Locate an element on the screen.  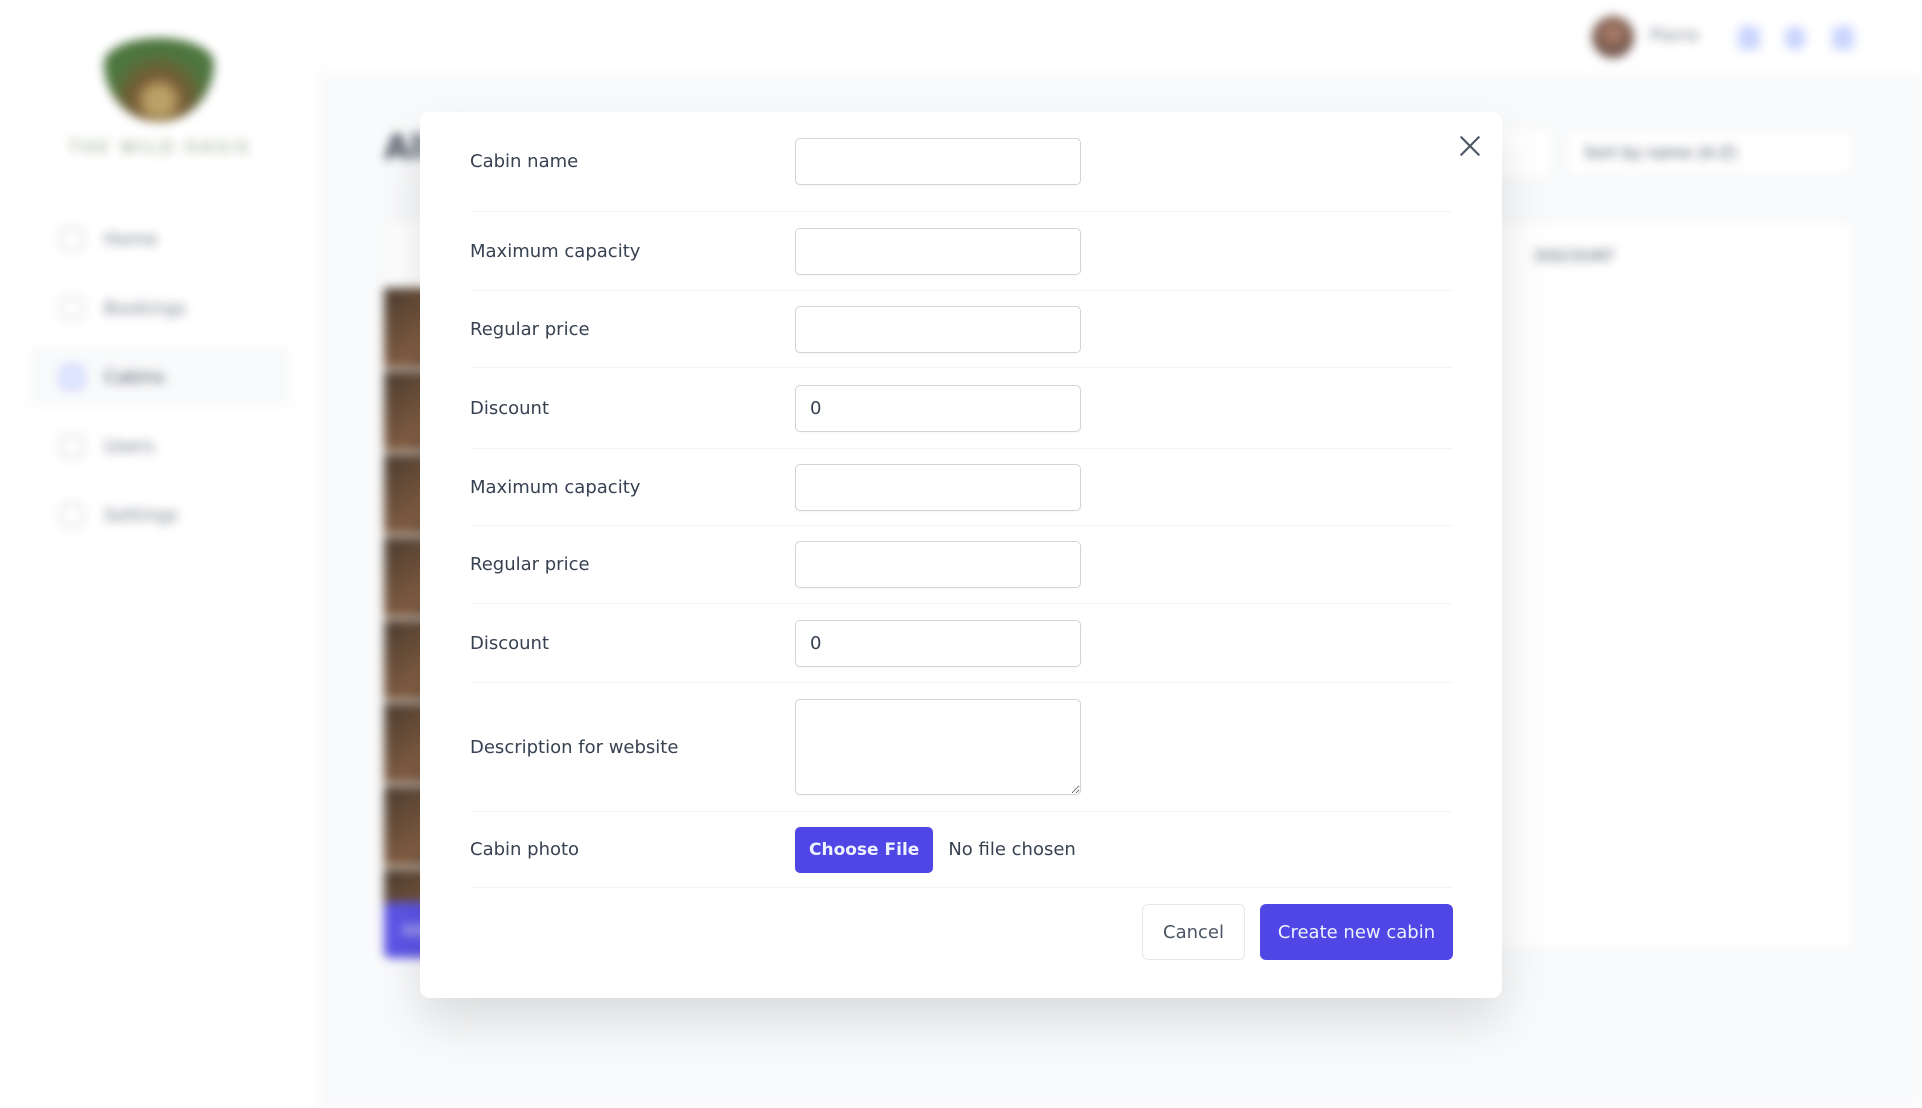
form-row-max-capacity: Maximum capacity is located at coordinates (961, 251).